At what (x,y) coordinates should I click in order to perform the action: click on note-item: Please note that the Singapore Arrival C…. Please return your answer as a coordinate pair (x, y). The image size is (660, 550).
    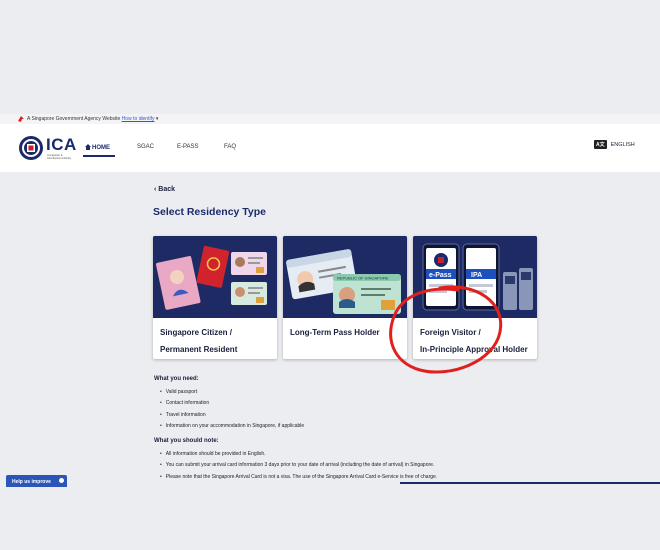
    Looking at the image, I should click on (298, 477).